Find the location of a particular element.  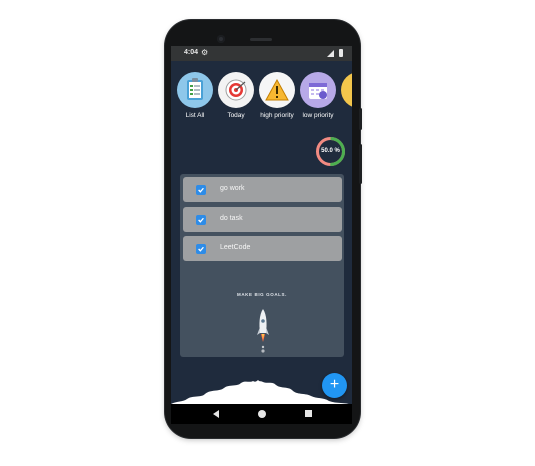

power-button is located at coordinates (360, 119).